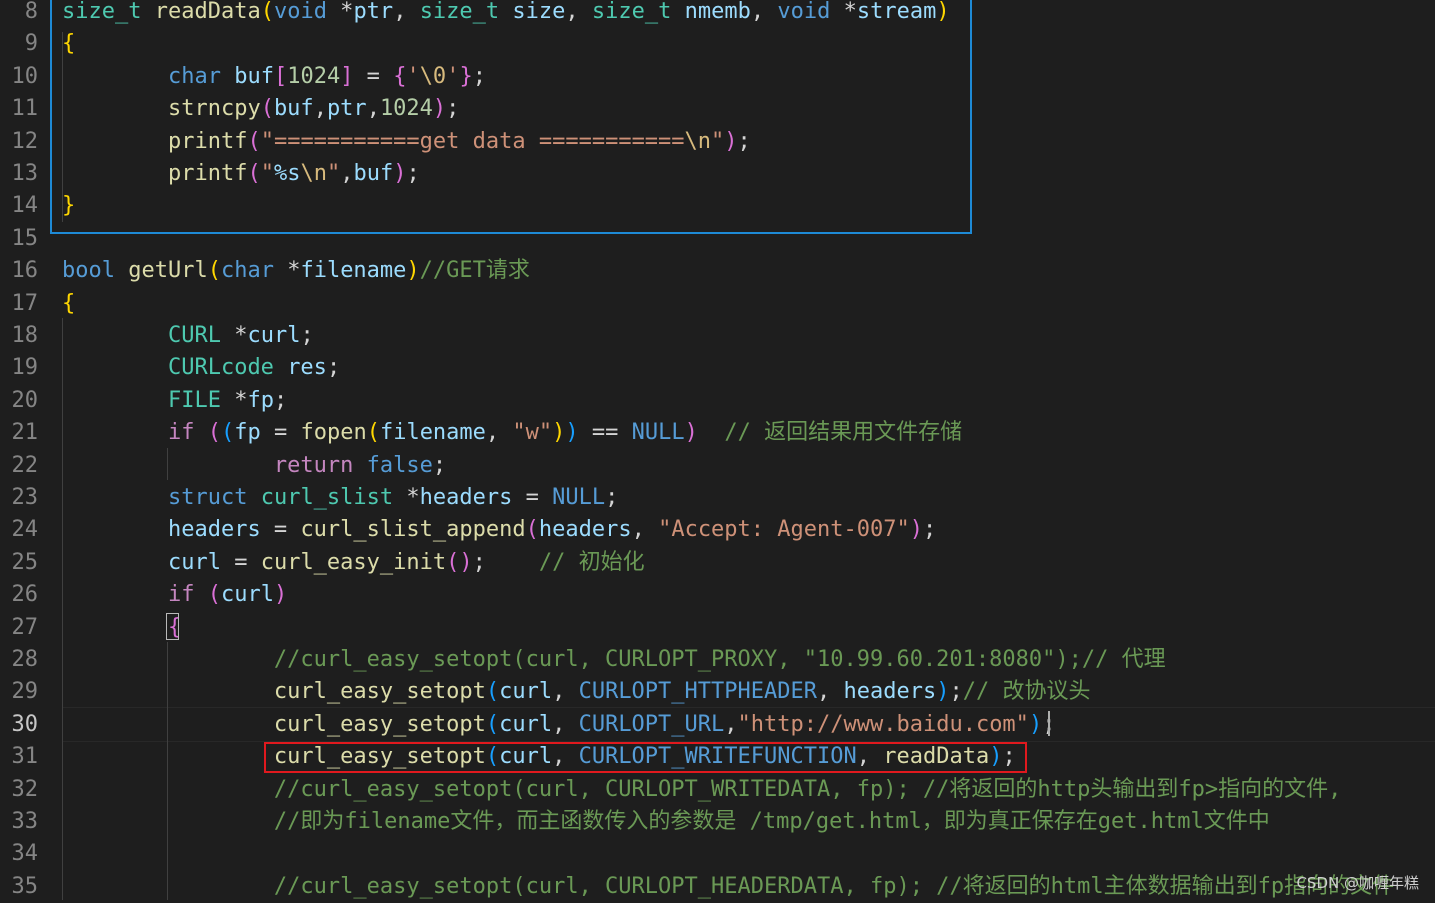  I want to click on highlight-box-writefunction-line, so click(645, 757).